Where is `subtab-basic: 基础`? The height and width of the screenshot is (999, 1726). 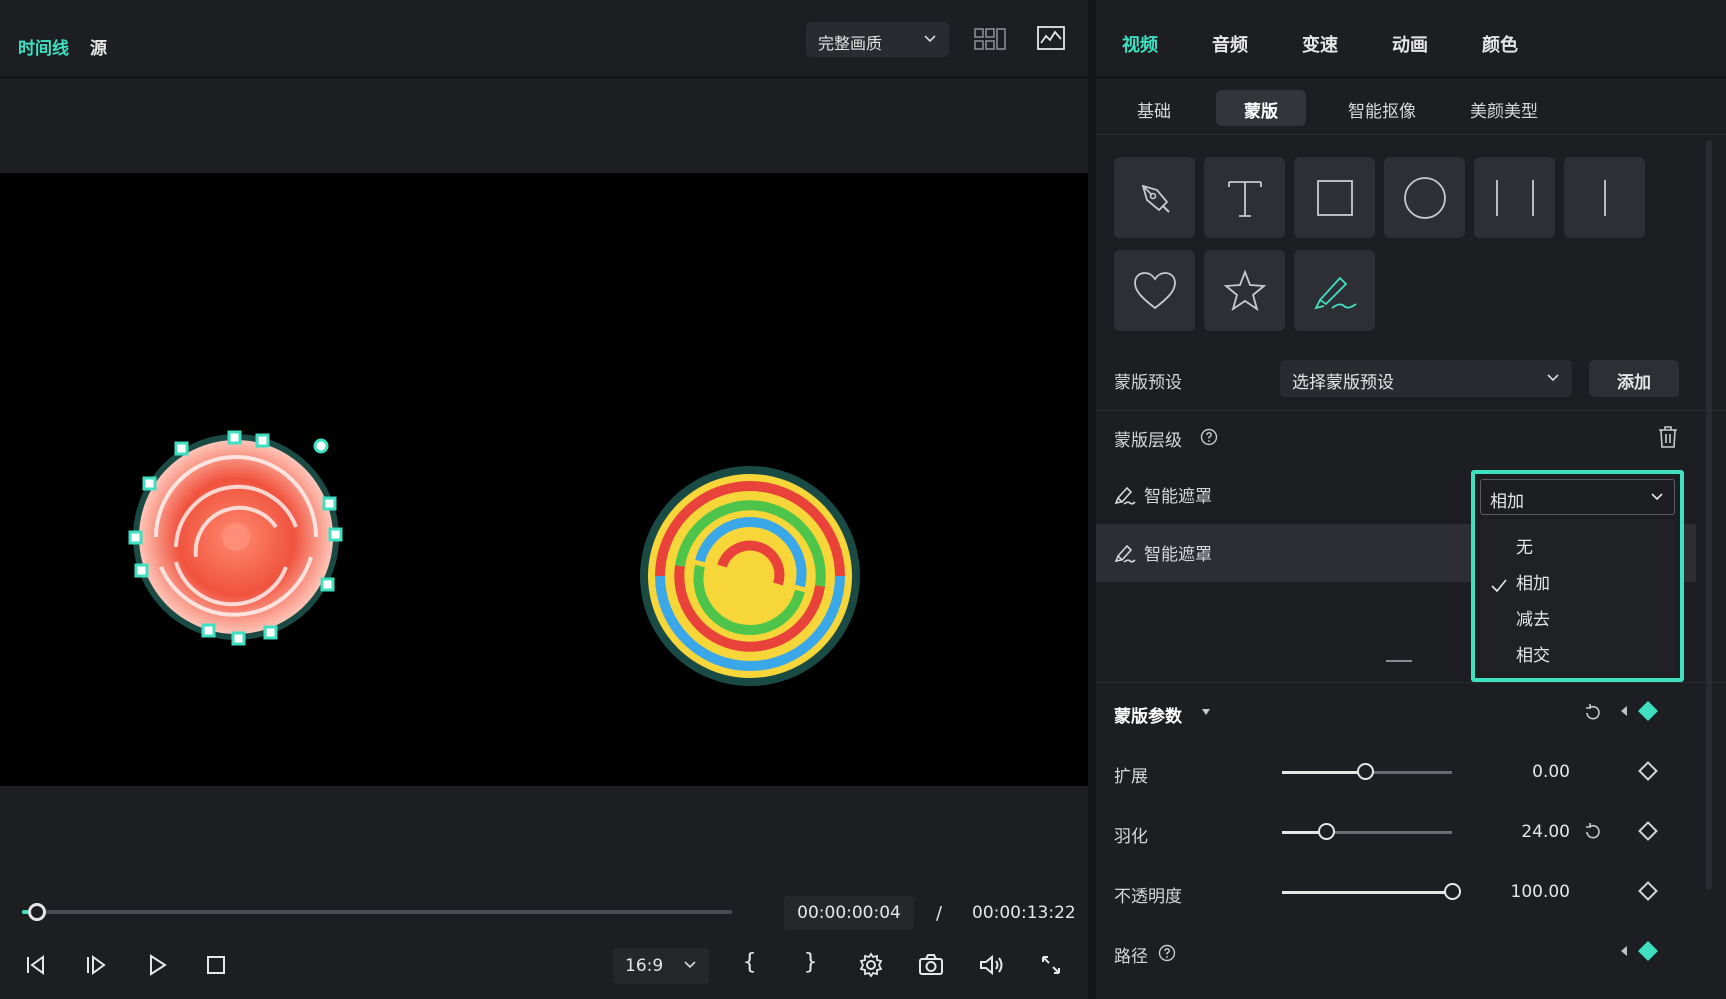
subtab-basic: 基础 is located at coordinates (1154, 108).